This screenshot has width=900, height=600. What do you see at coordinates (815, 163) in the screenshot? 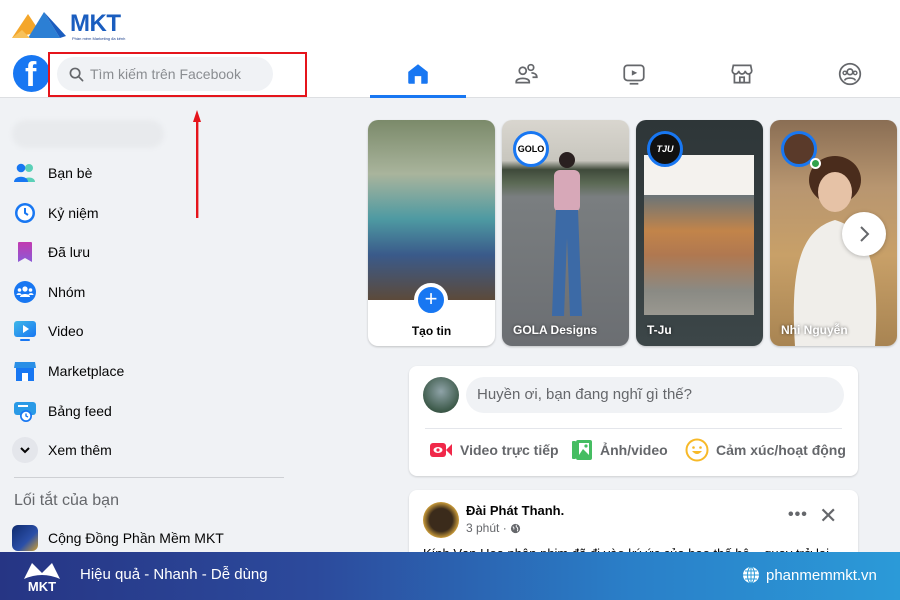
I see `online-status-dot` at bounding box center [815, 163].